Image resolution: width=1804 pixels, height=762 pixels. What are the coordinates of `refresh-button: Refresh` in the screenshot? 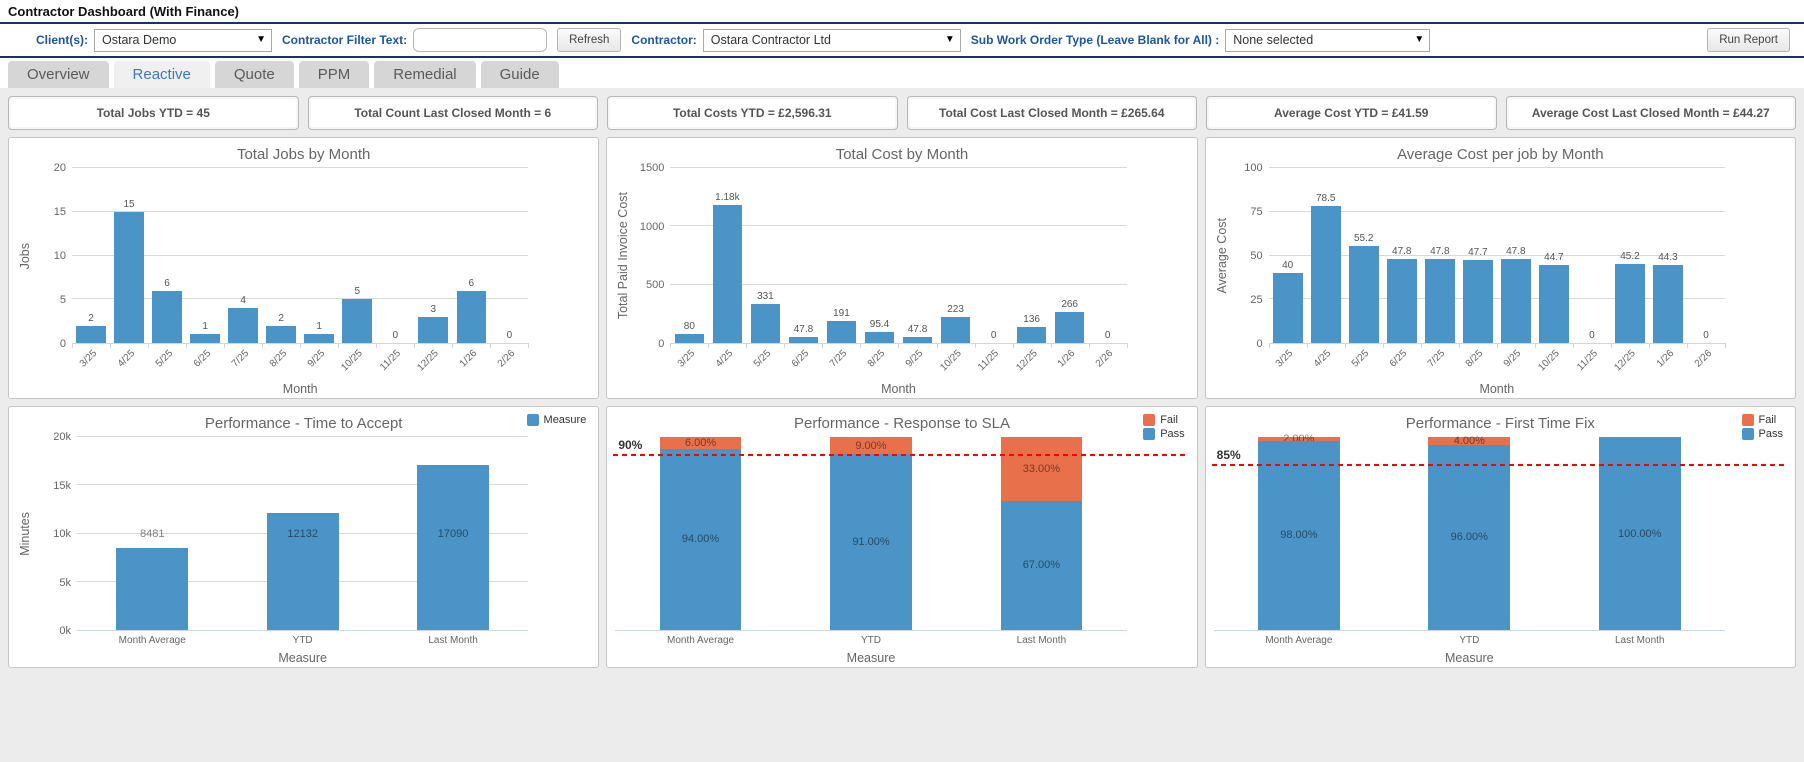 It's located at (589, 40).